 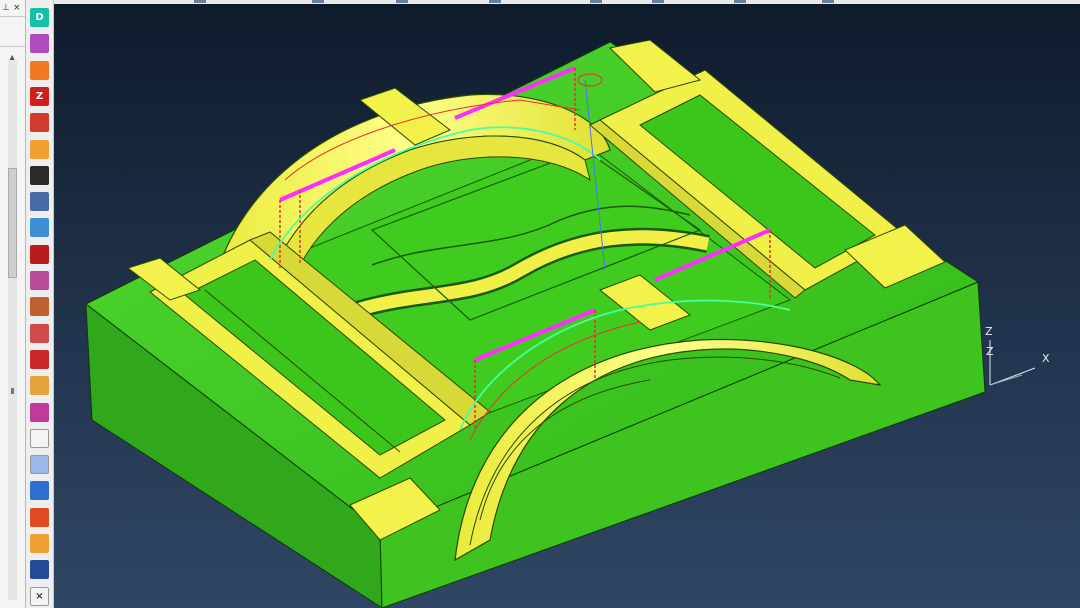 I want to click on paint-icon, so click(x=39, y=70).